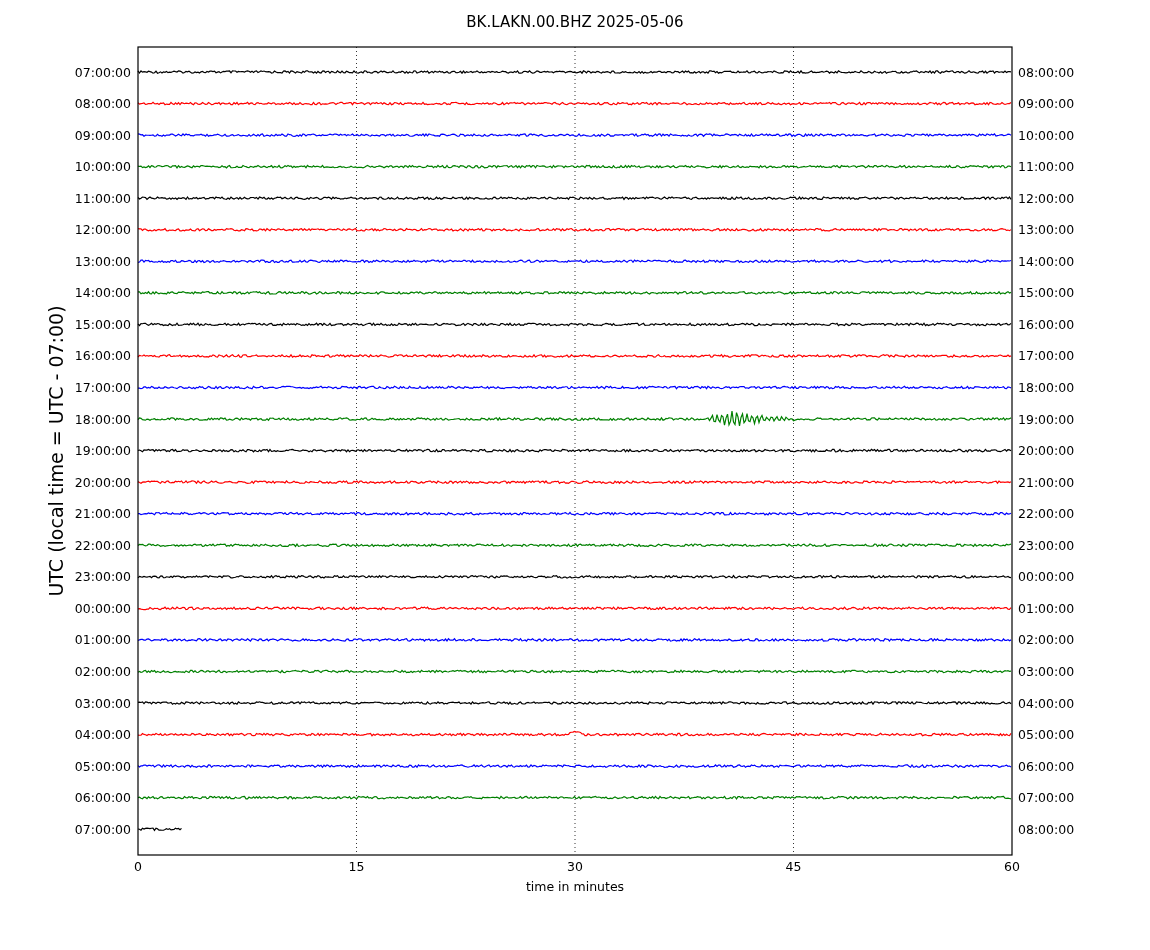  What do you see at coordinates (356, 866) in the screenshot?
I see `tick-label: 15` at bounding box center [356, 866].